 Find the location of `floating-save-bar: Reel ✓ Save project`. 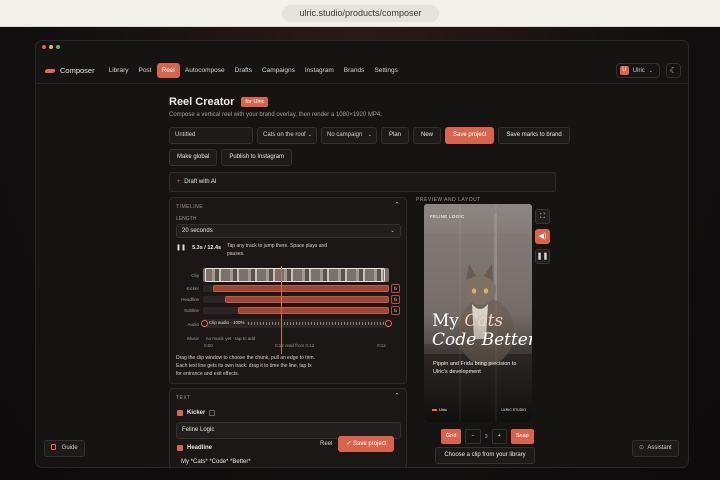

floating-save-bar: Reel ✓ Save project is located at coordinates (357, 444).